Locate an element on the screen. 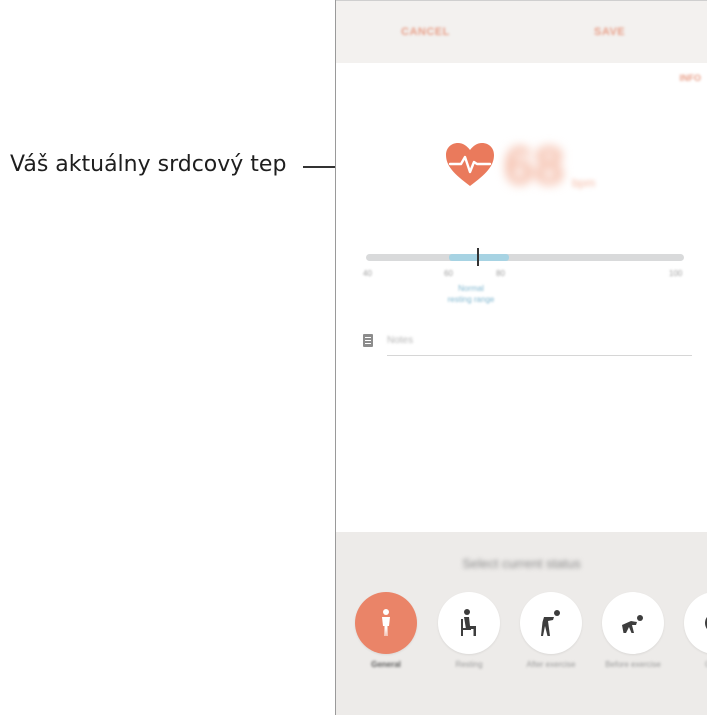 This screenshot has width=707, height=715. notes-input: Notes is located at coordinates (400, 340).